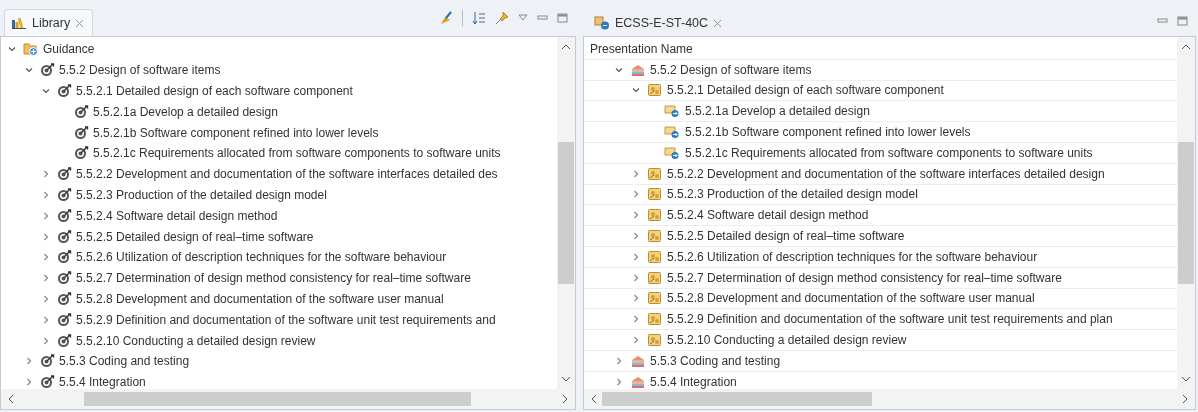 This screenshot has width=1198, height=412. Describe the element at coordinates (286, 319) in the screenshot. I see `tree-item: 5.5.2.9 Definition and documentation of the software unit test requirements and` at that location.